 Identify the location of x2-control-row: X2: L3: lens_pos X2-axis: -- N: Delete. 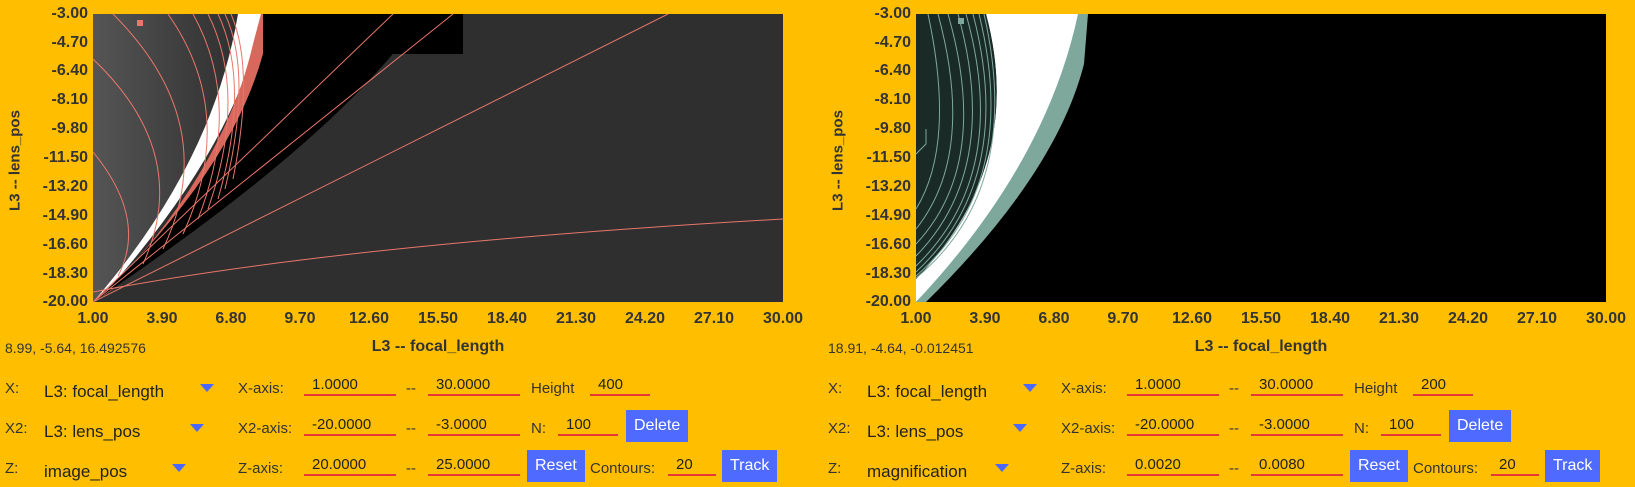
(409, 428).